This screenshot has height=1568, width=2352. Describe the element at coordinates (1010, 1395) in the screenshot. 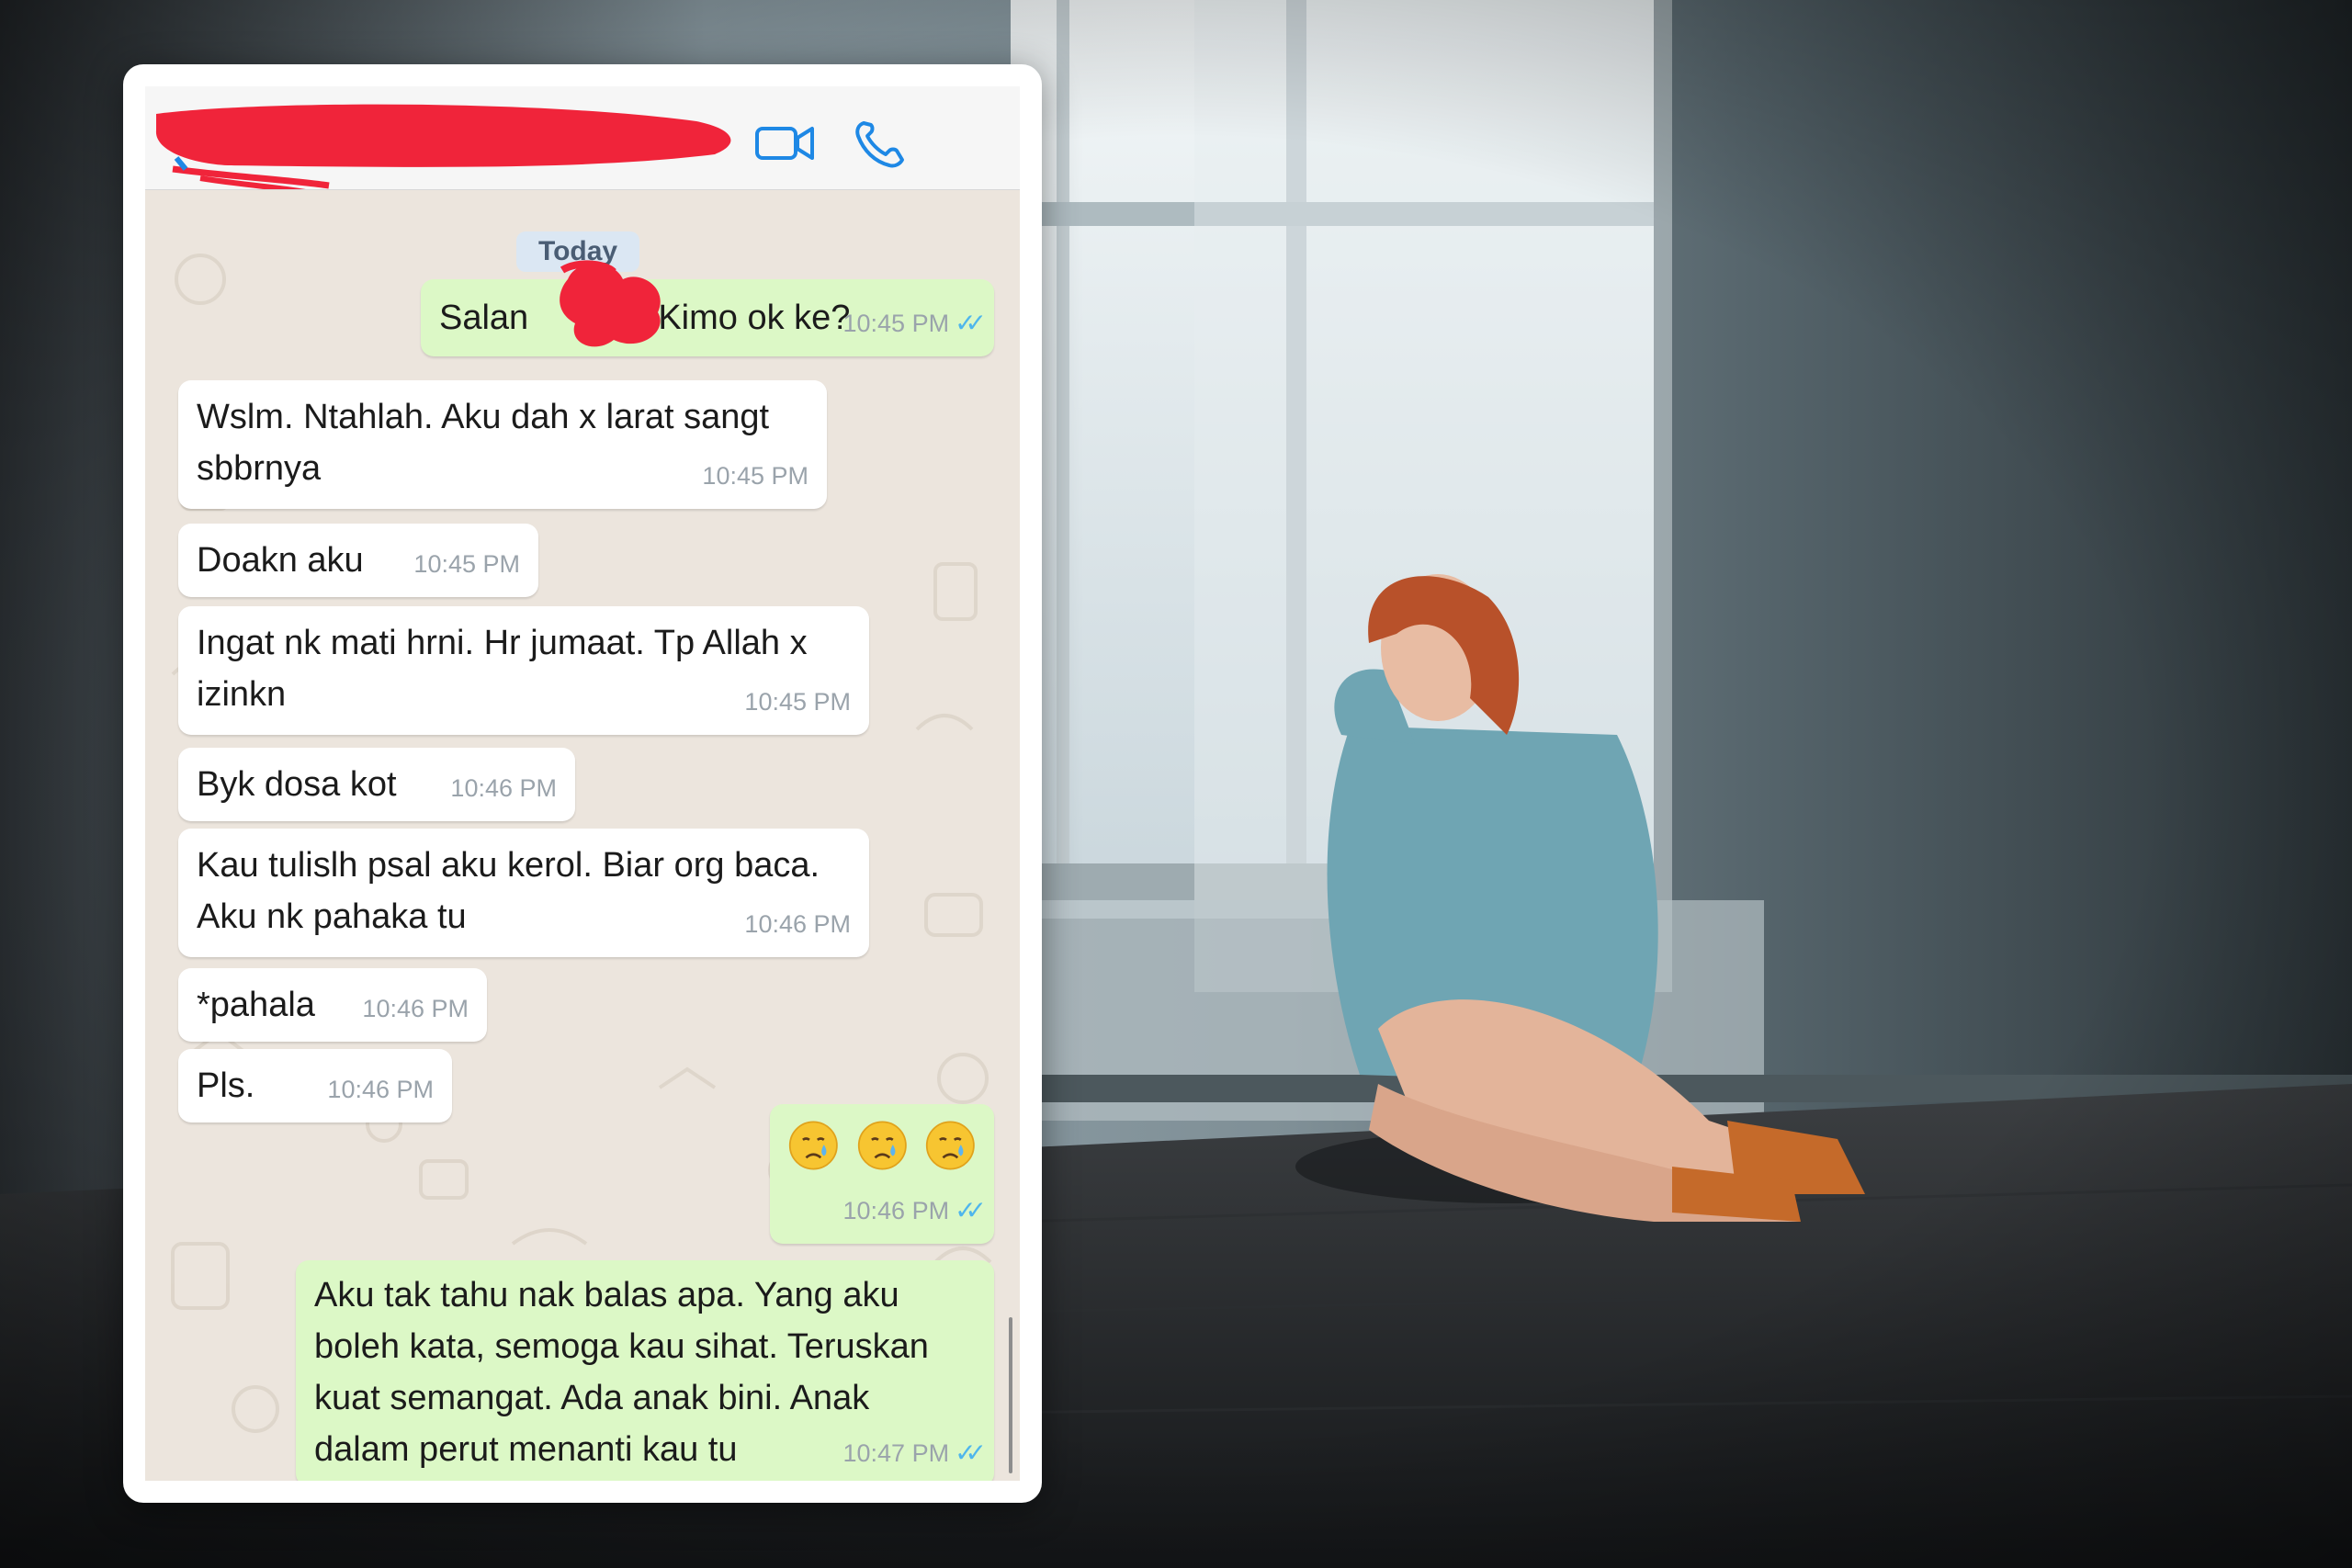

I see `scrollbar` at that location.